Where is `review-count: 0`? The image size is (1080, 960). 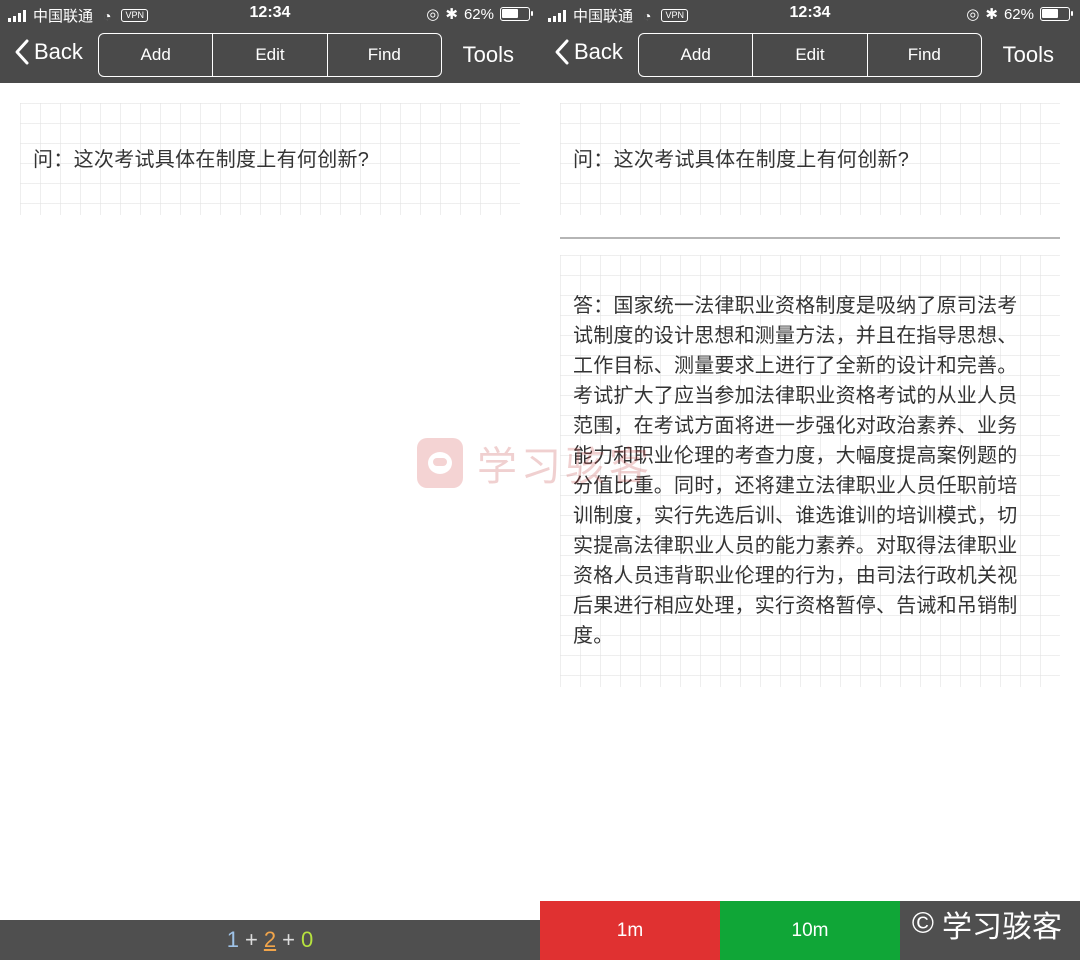 review-count: 0 is located at coordinates (307, 939).